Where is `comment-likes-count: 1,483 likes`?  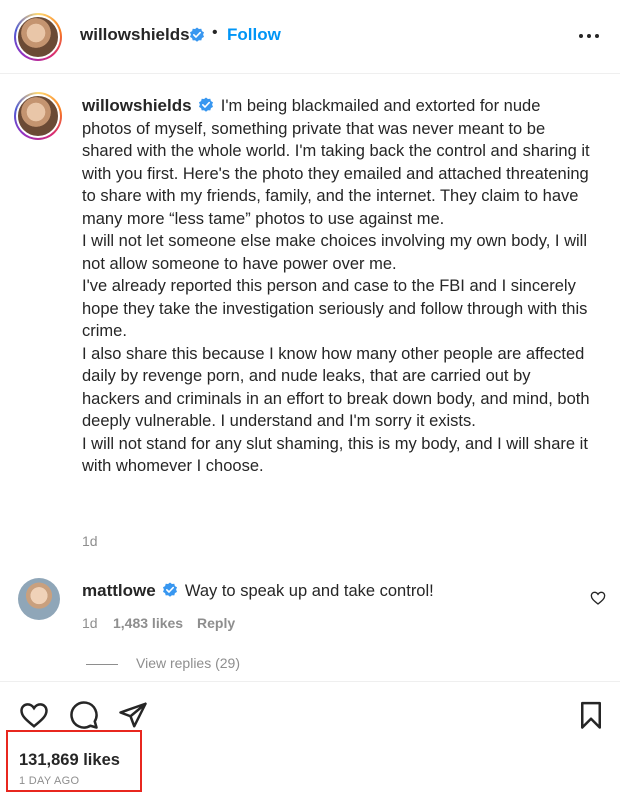 comment-likes-count: 1,483 likes is located at coordinates (148, 623).